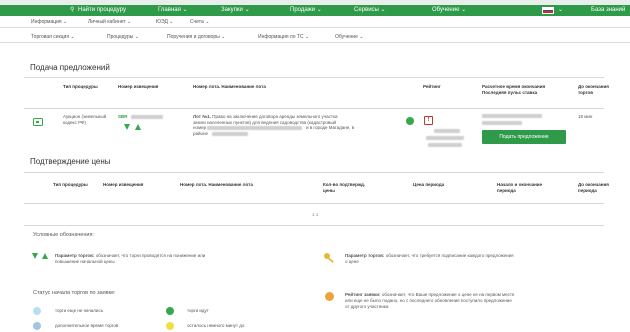 This screenshot has height=332, width=630. I want to click on col-header-count: Кол-во подтвержд. цены, so click(344, 187).